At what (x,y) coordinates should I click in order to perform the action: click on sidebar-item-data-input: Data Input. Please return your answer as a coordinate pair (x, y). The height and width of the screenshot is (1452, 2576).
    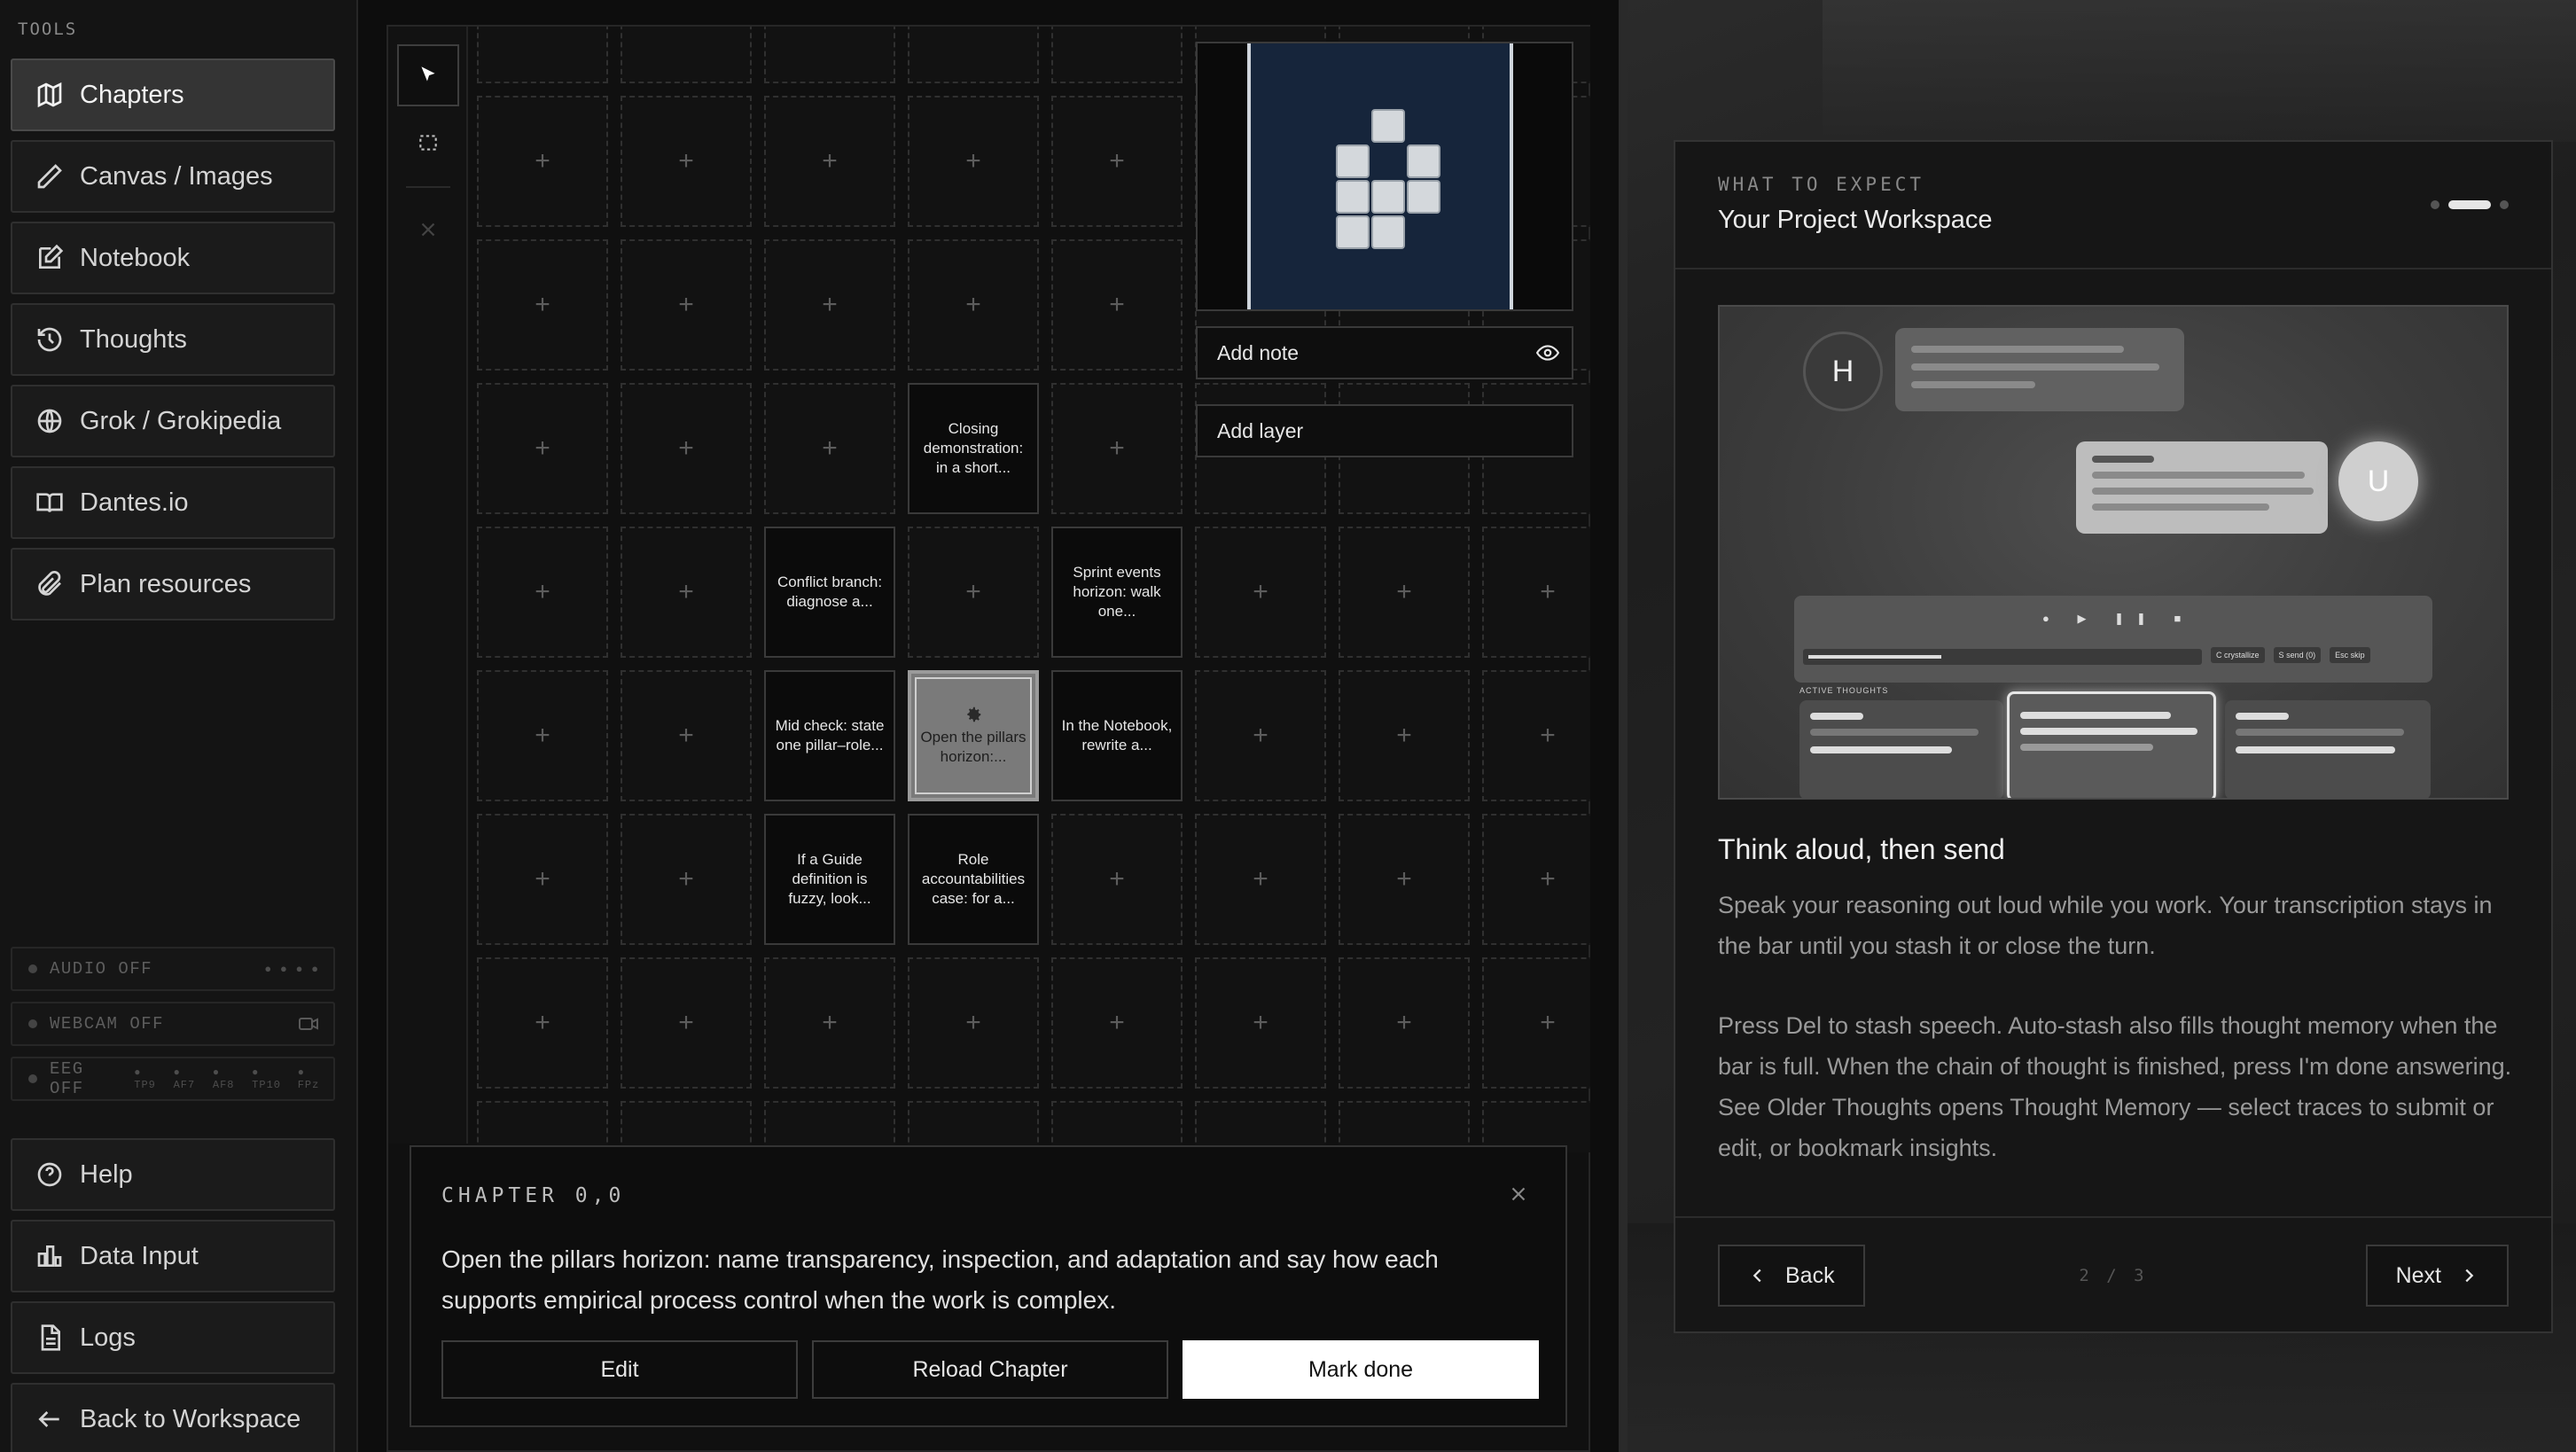
    Looking at the image, I should click on (173, 1256).